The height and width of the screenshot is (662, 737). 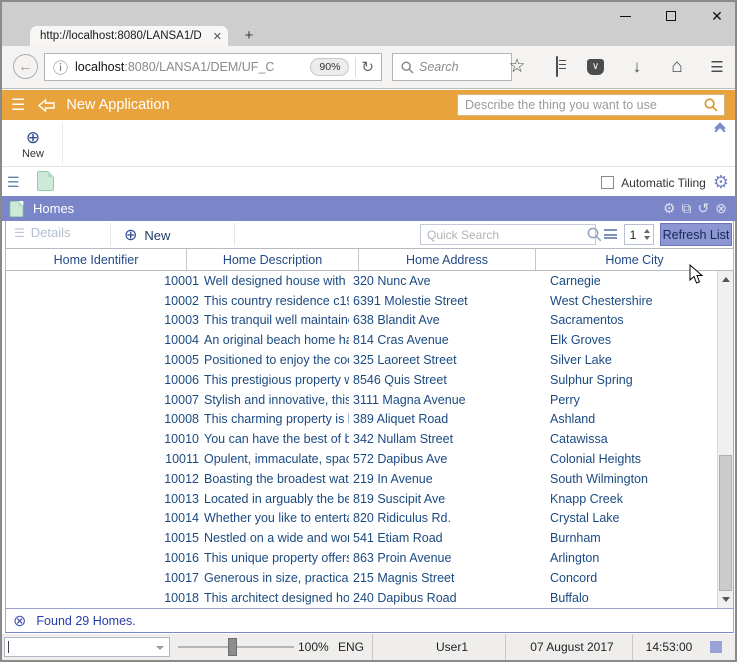 I want to click on scroll-down-icon, so click(x=726, y=599).